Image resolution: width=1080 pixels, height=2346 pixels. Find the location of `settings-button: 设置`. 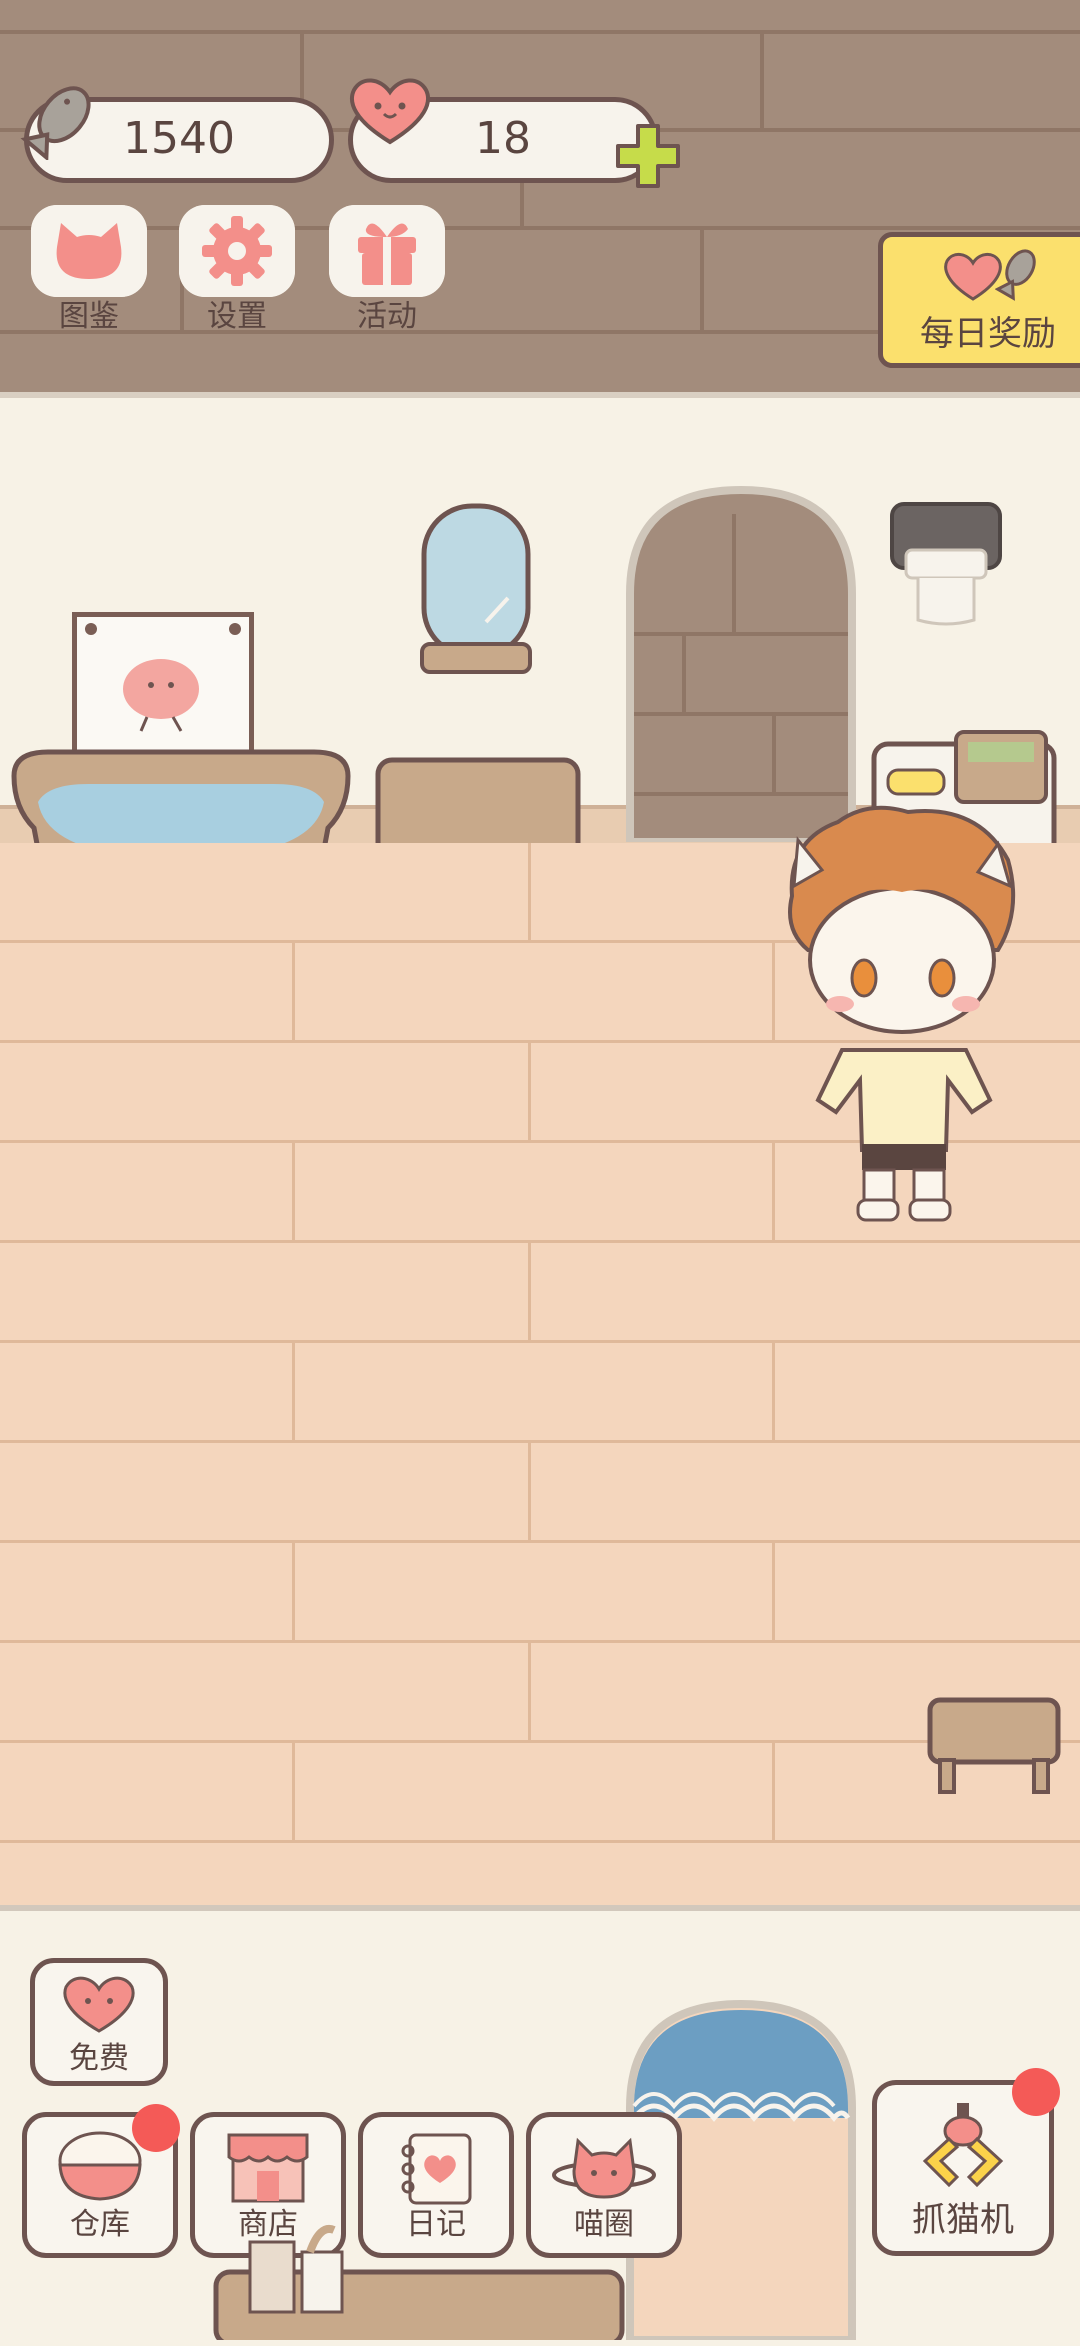

settings-button: 设置 is located at coordinates (237, 269).